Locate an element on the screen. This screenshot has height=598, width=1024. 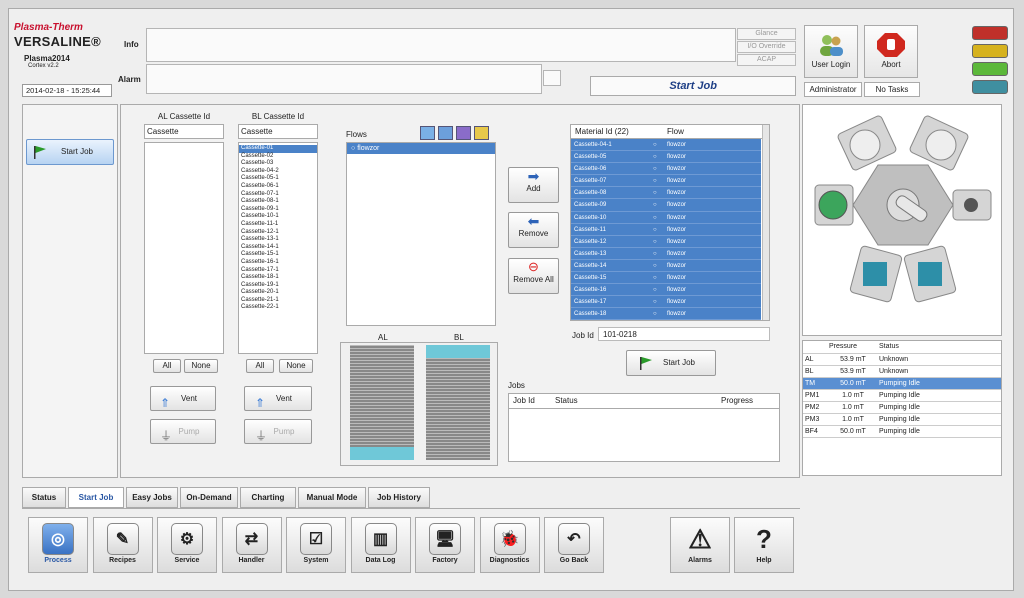
bl-cassette-item: Cassette-08-1 is located at coordinates (278, 202).